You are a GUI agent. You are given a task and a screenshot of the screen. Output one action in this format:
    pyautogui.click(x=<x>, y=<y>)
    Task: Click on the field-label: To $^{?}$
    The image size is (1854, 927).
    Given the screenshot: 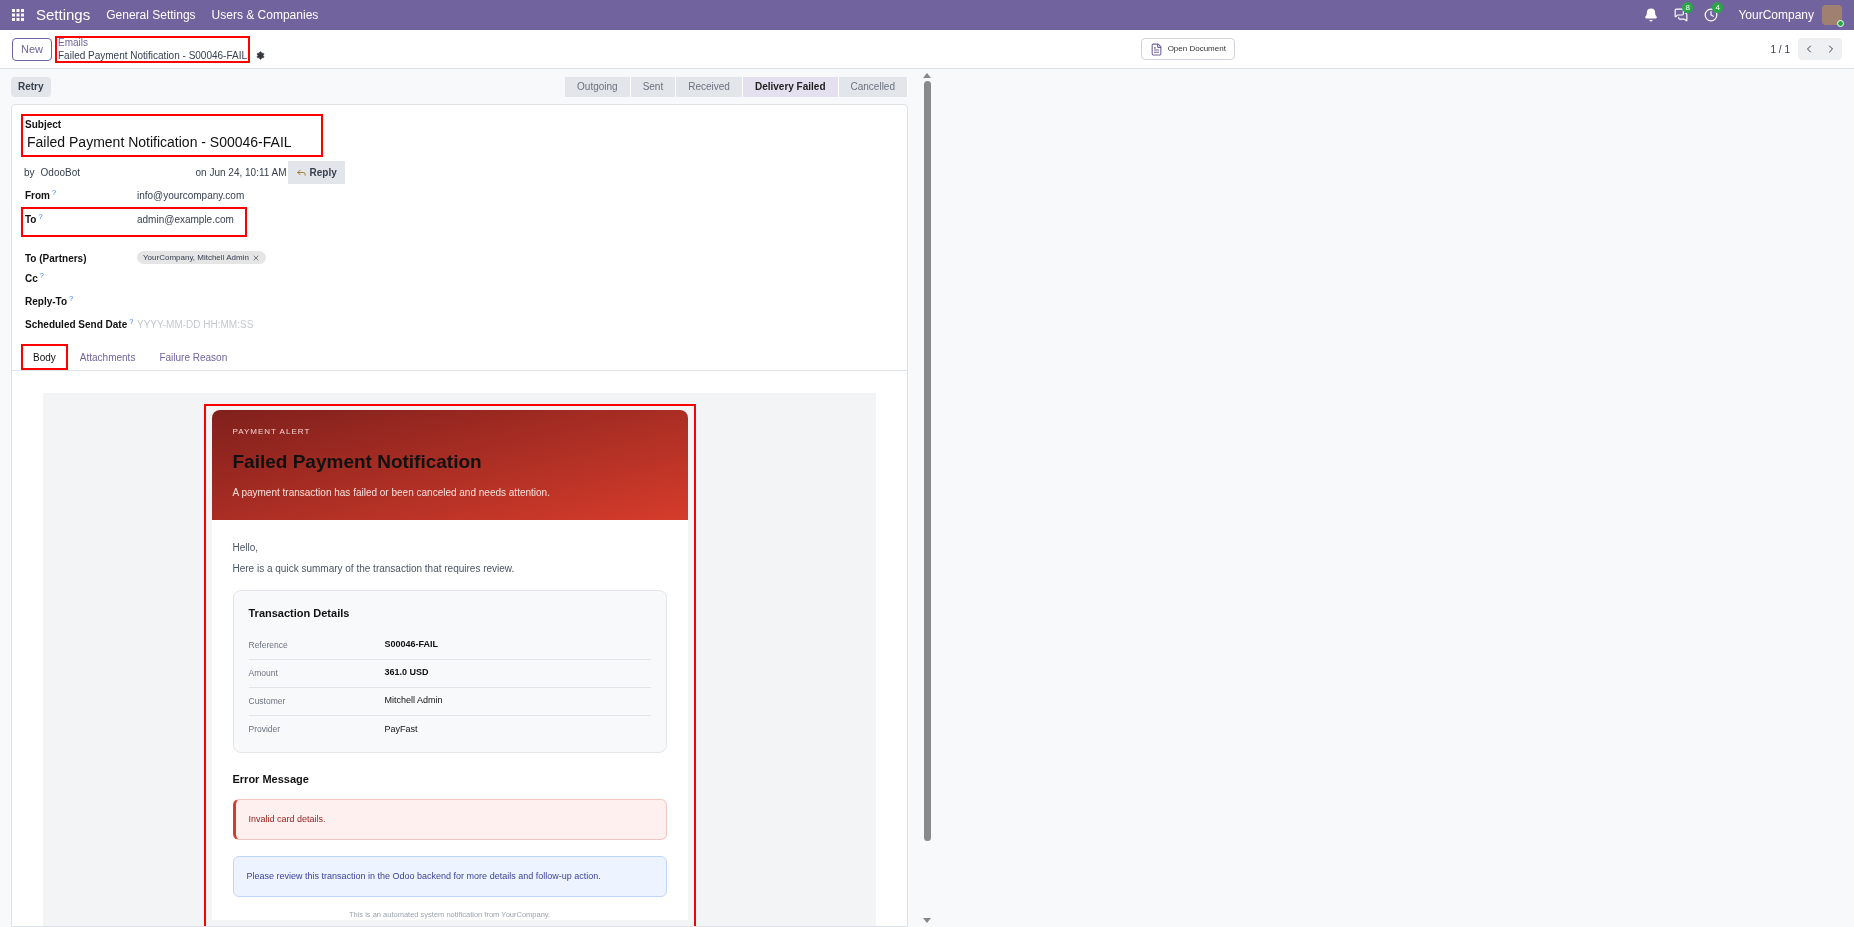 What is the action you would take?
    pyautogui.click(x=34, y=219)
    